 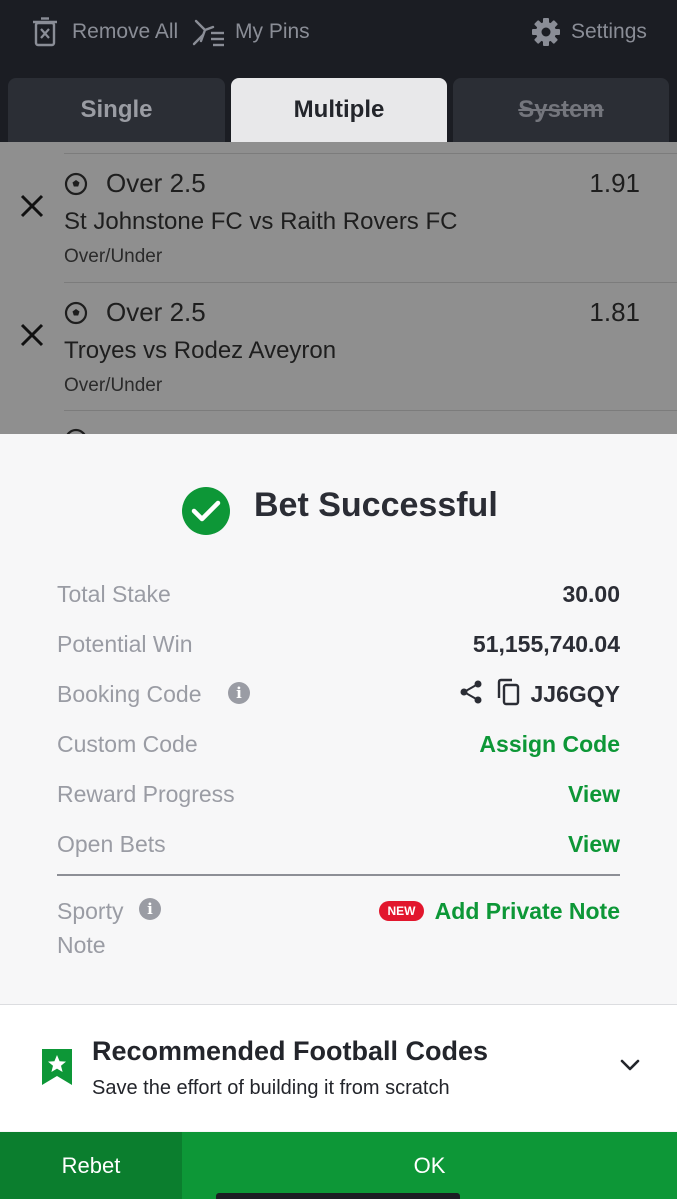 I want to click on add-private-note-link: Add Private Note, so click(x=527, y=911).